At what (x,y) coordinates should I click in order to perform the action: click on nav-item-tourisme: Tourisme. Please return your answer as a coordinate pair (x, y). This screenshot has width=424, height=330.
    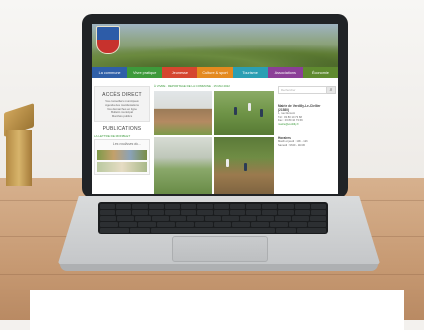
    Looking at the image, I should click on (250, 72).